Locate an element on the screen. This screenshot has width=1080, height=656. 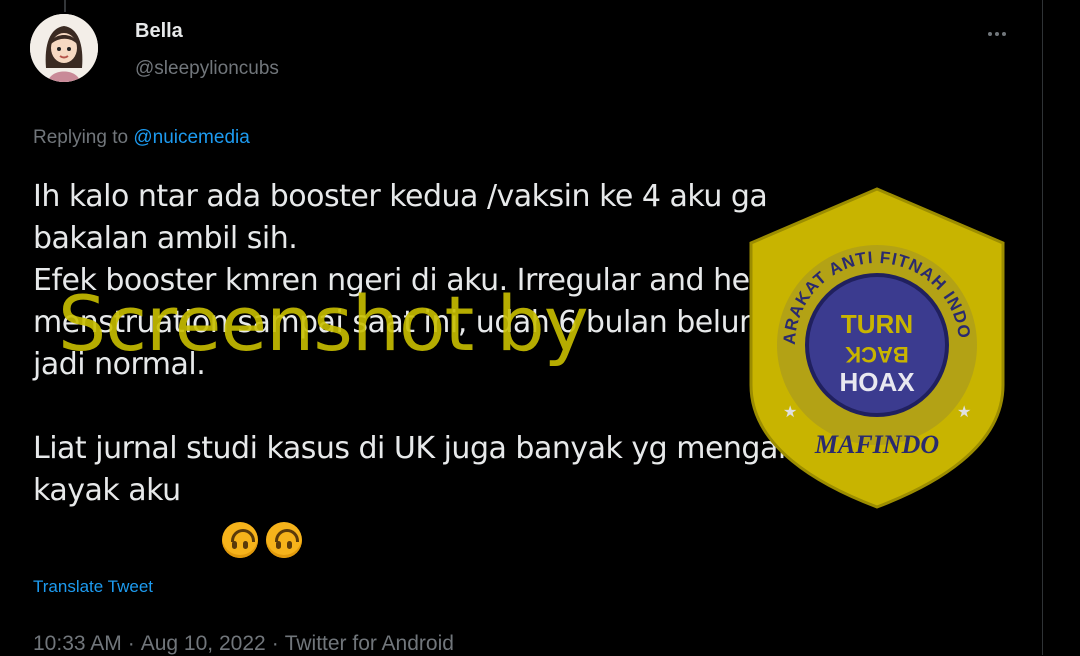
translate-tweet-link: Translate Tweet is located at coordinates (93, 587).